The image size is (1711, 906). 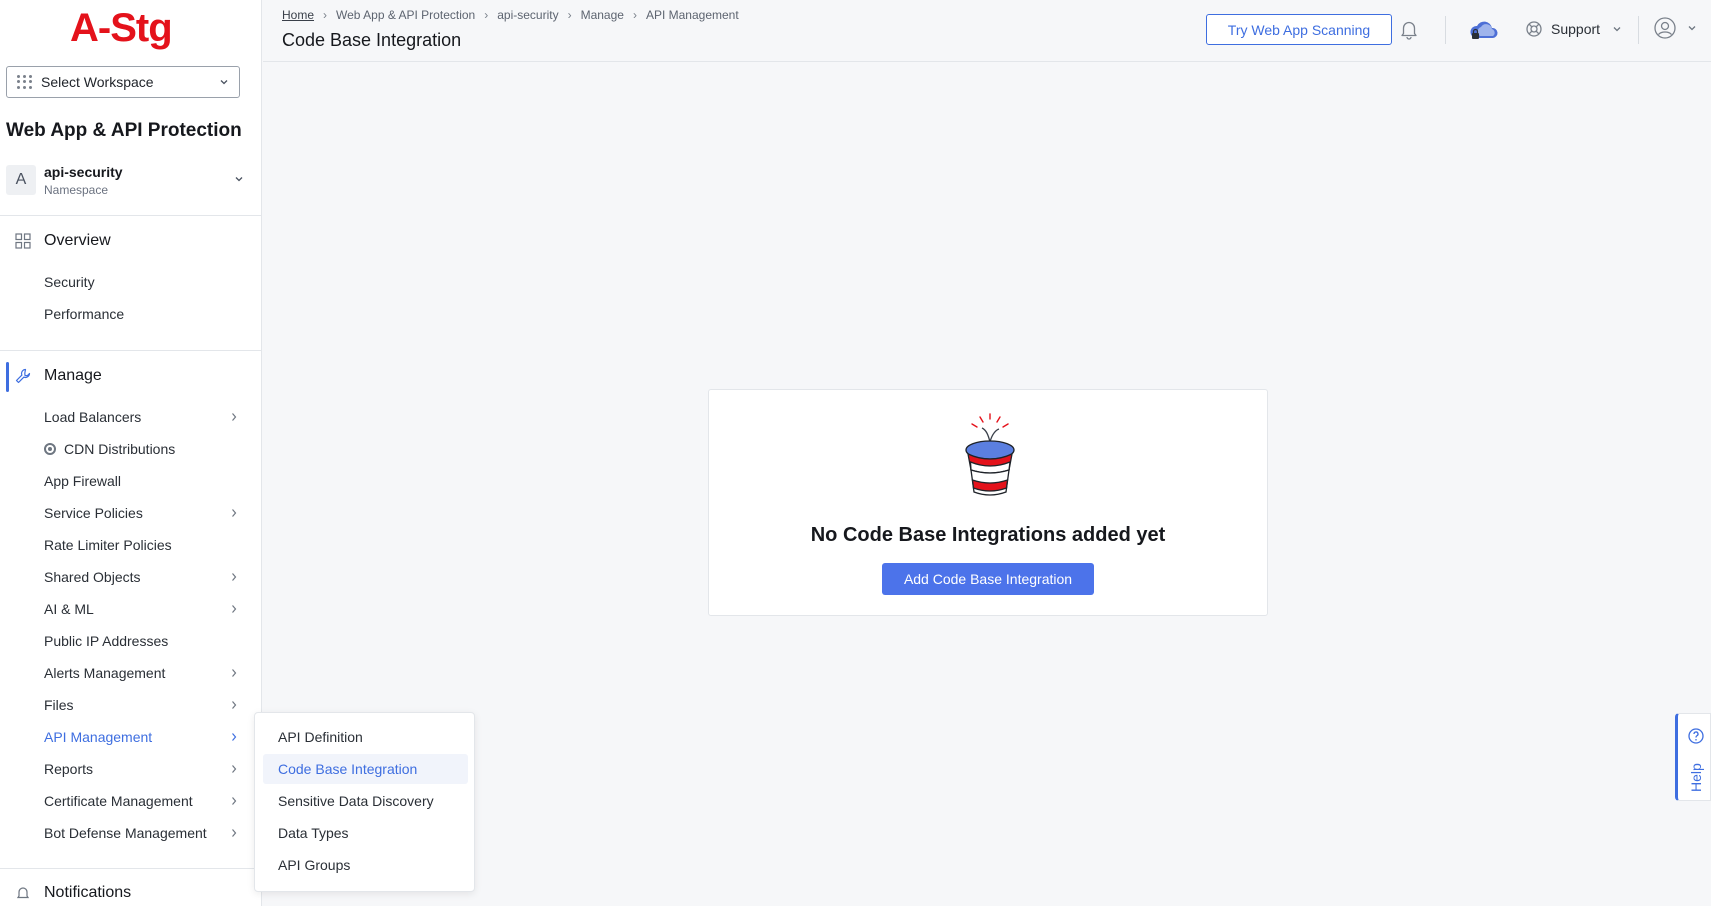 I want to click on empty-plant-pot-illustration, so click(x=990, y=454).